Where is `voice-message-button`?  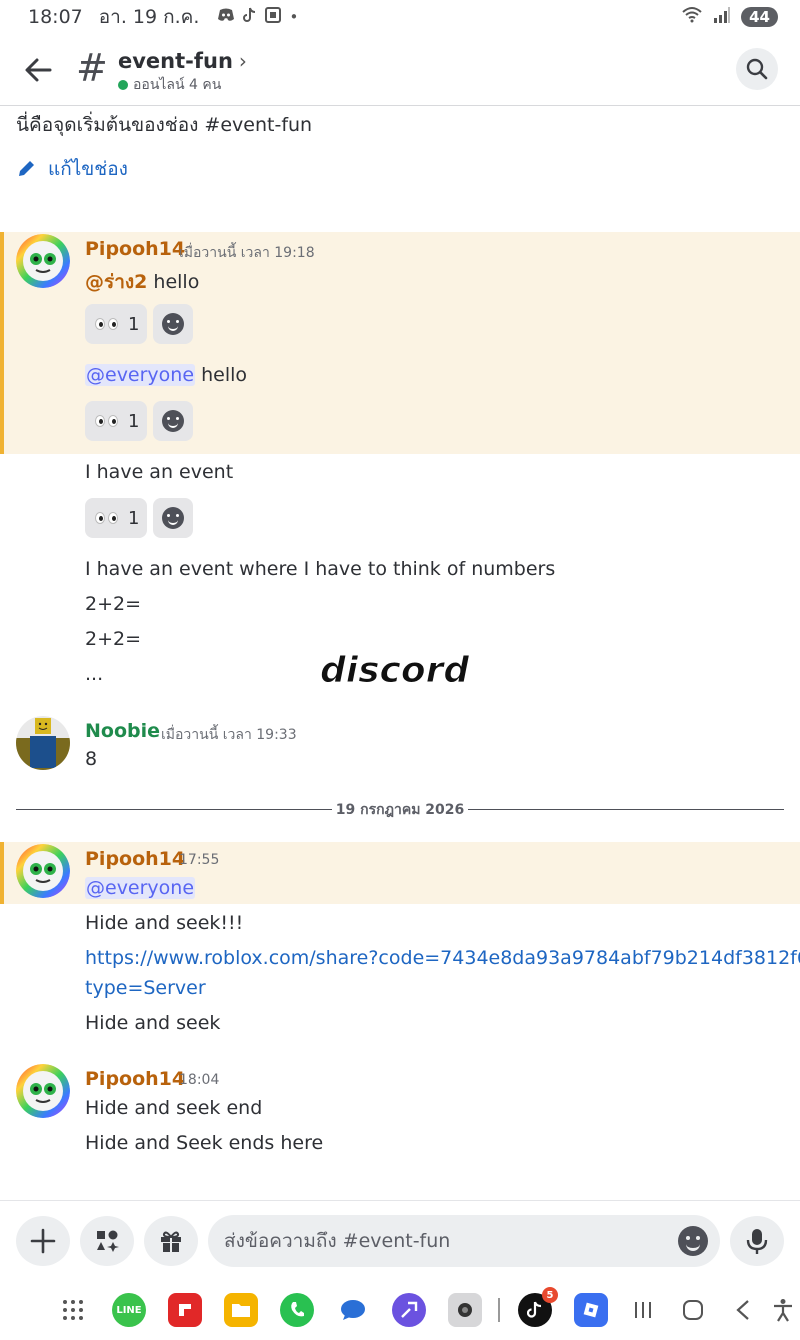
voice-message-button is located at coordinates (757, 1241).